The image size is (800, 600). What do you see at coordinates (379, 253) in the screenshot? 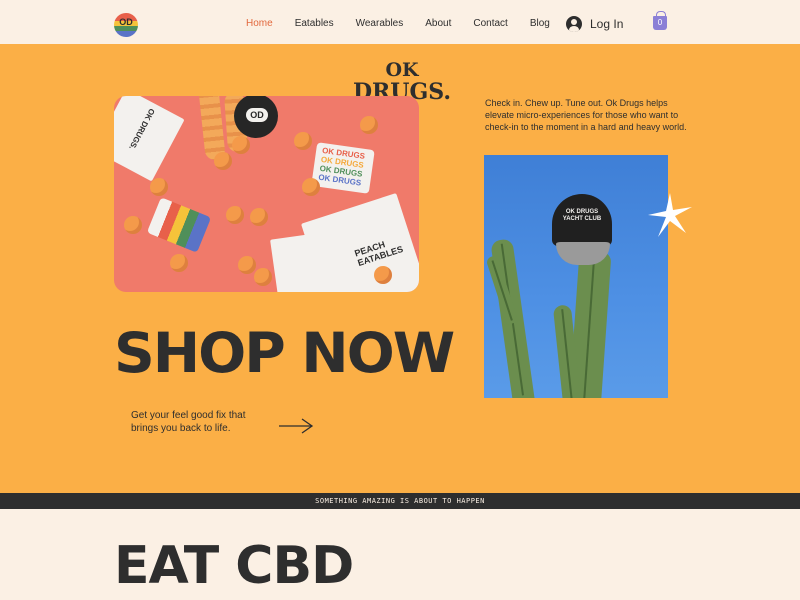
I see `pouch-label: PEACH EATABLES` at bounding box center [379, 253].